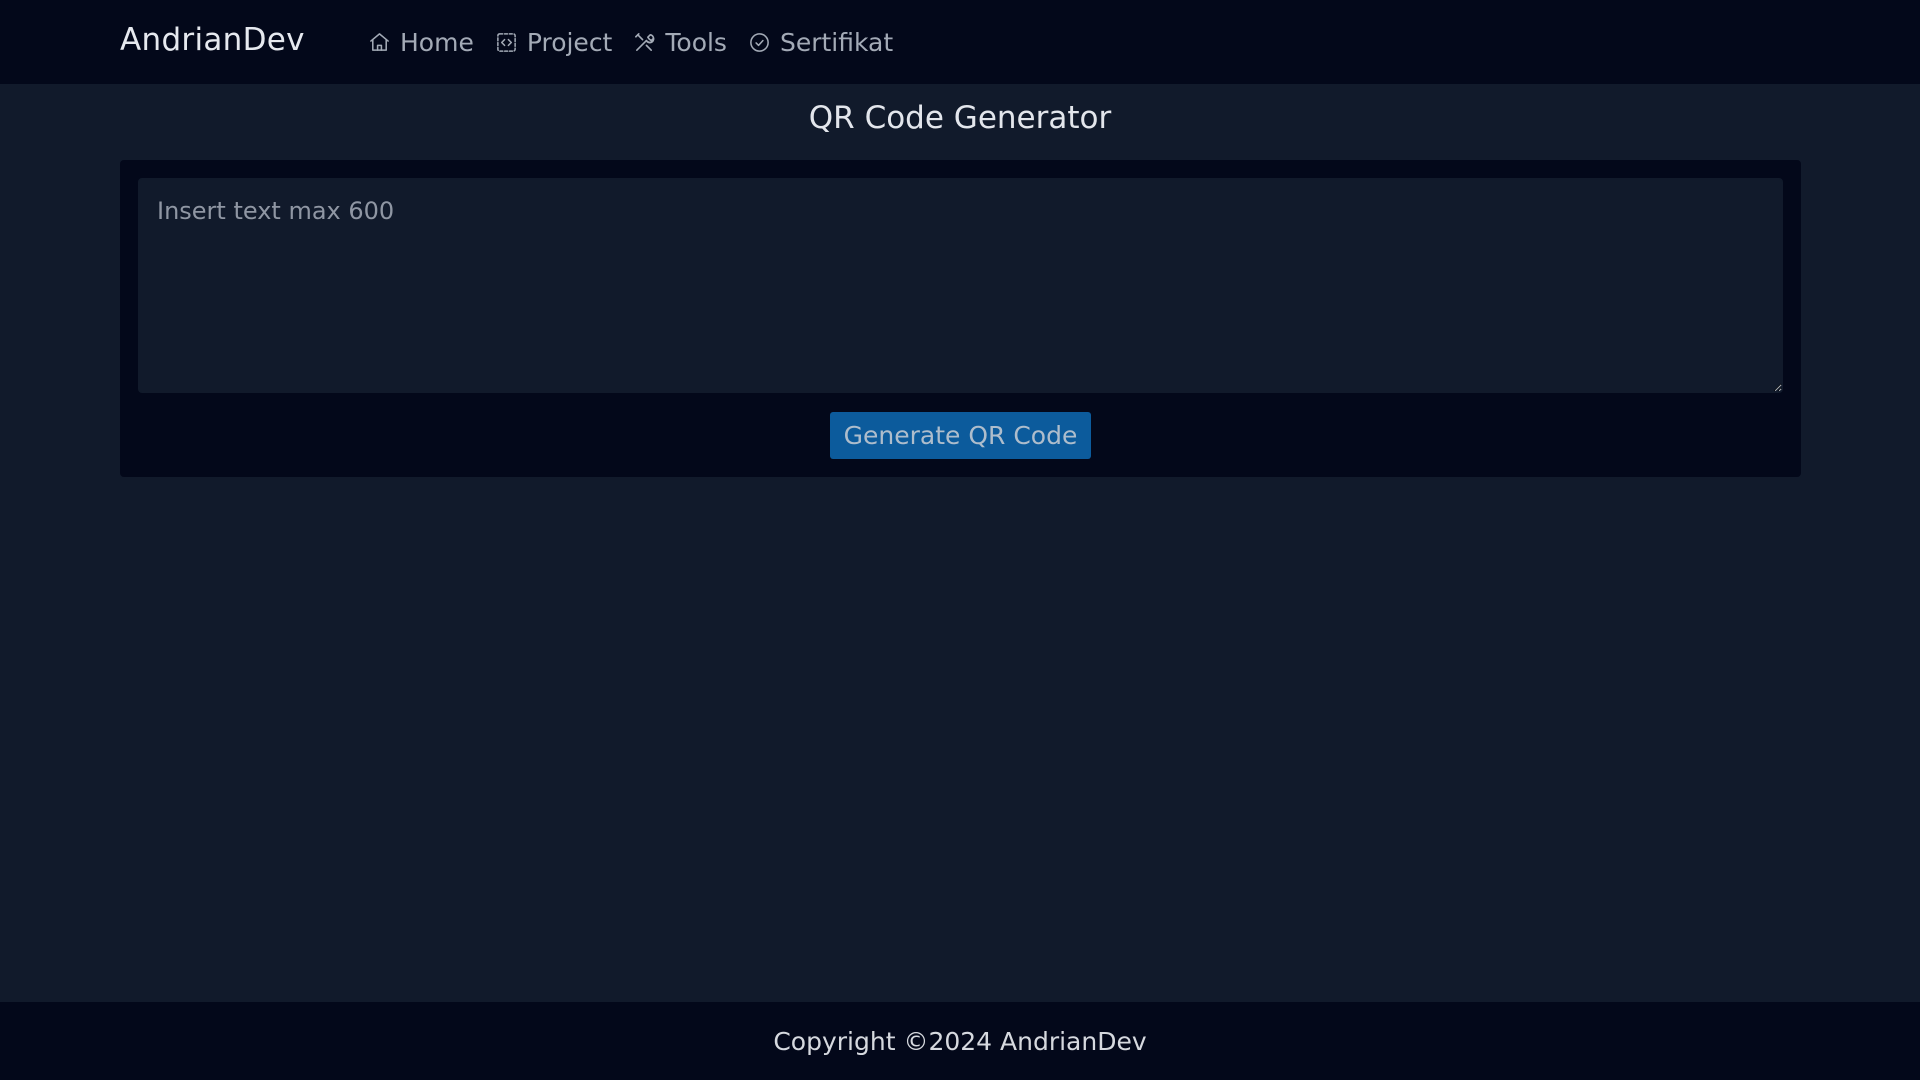  Describe the element at coordinates (696, 42) in the screenshot. I see `nav-label-tools: Tools` at that location.